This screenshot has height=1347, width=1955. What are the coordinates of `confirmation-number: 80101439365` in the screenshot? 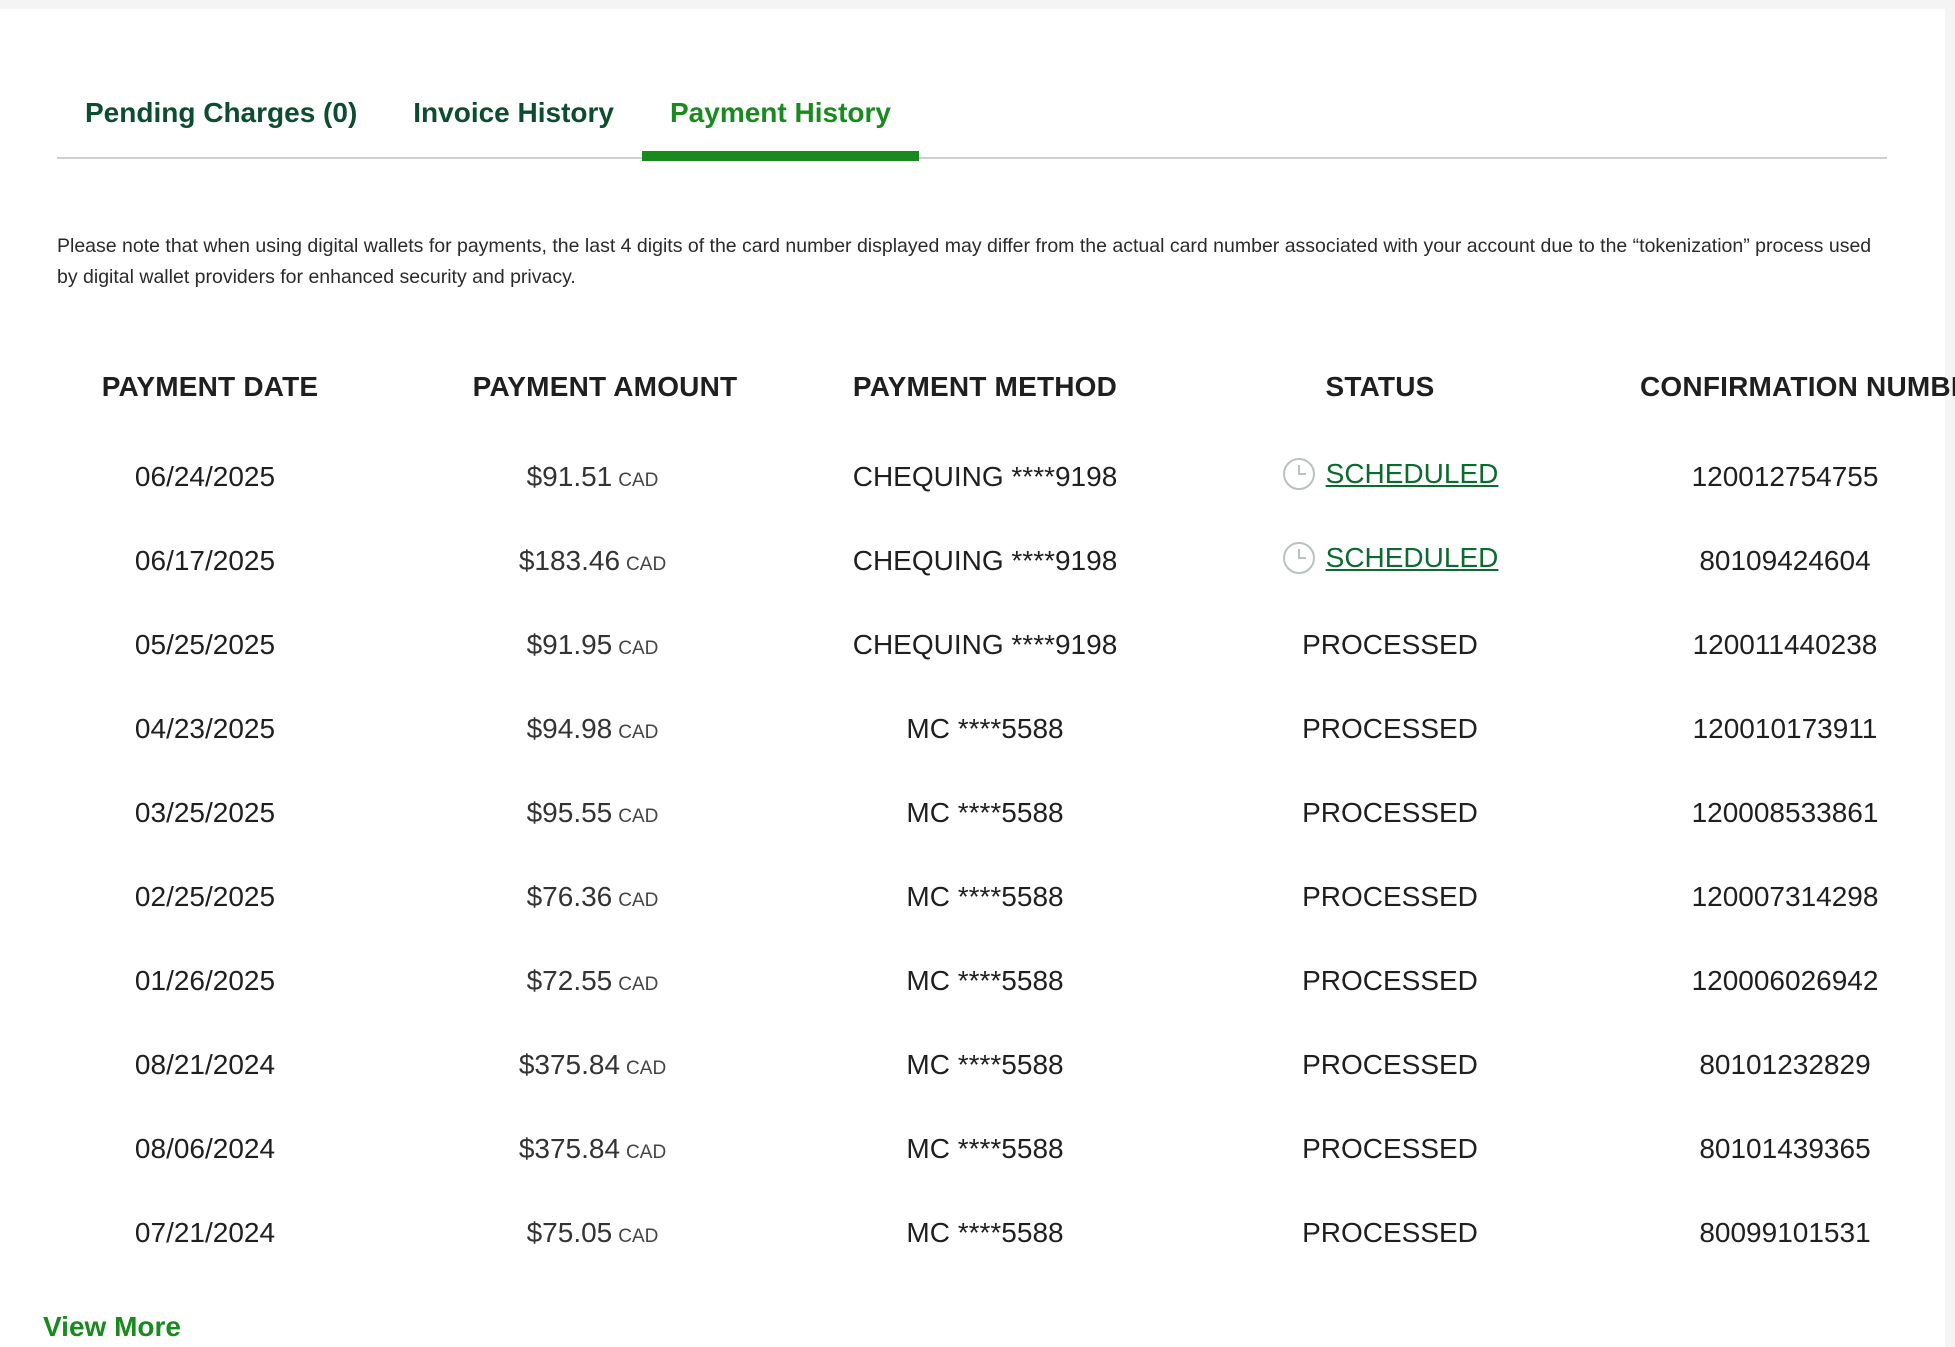 It's located at (1785, 1148).